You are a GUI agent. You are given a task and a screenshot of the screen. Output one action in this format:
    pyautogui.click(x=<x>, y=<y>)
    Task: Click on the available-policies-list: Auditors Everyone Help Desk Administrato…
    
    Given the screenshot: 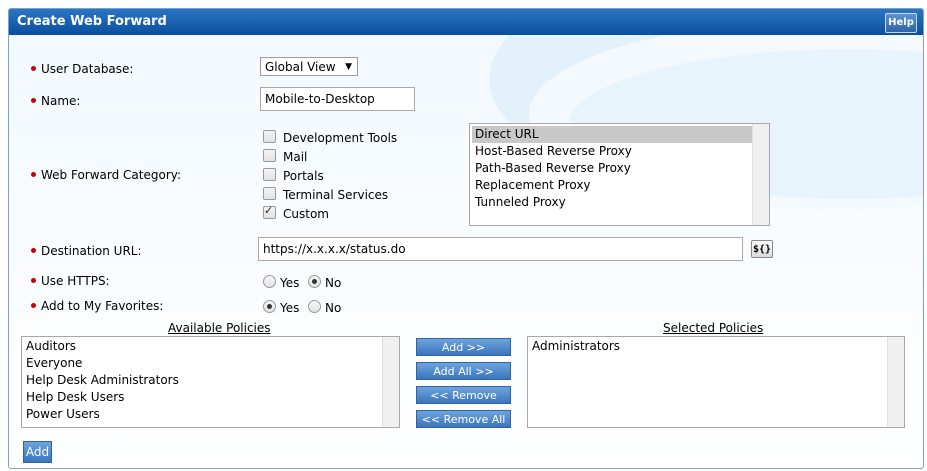 What is the action you would take?
    pyautogui.click(x=210, y=382)
    